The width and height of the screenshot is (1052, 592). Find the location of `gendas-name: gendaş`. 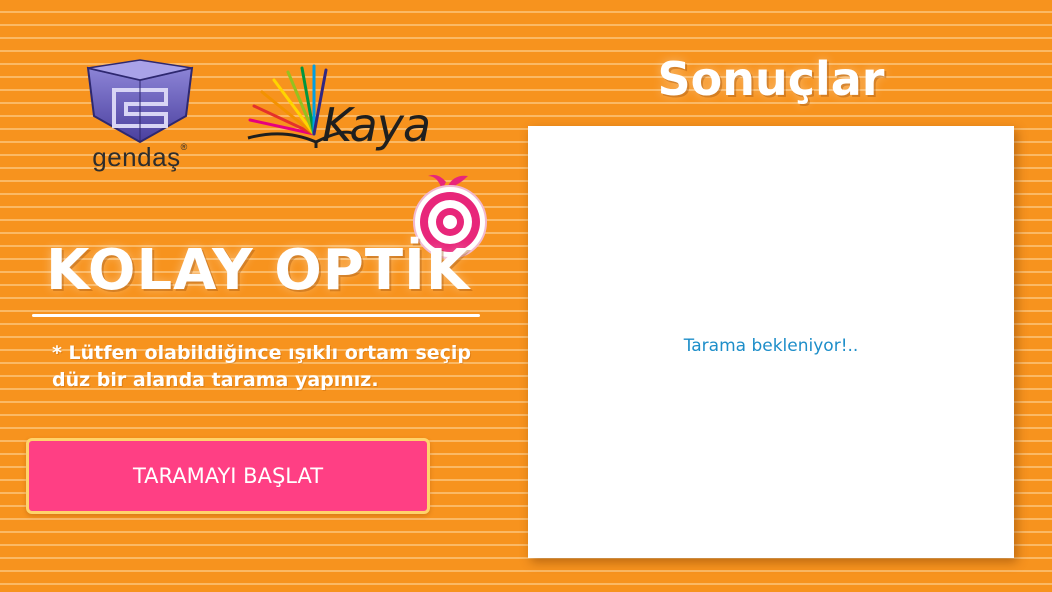

gendas-name: gendaş is located at coordinates (136, 157).